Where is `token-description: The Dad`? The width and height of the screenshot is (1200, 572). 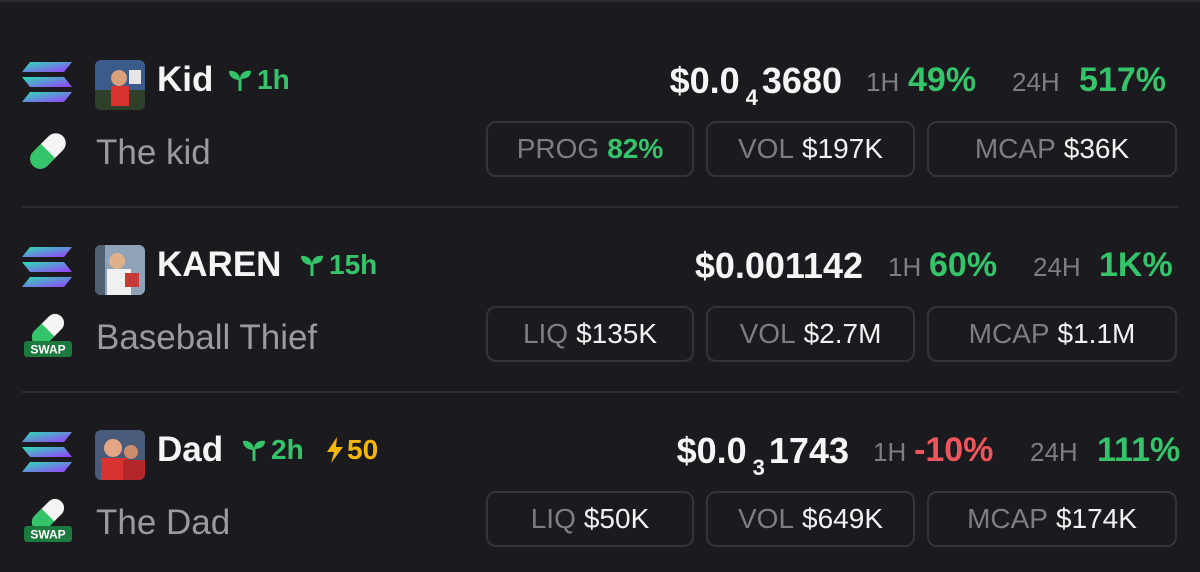
token-description: The Dad is located at coordinates (163, 522).